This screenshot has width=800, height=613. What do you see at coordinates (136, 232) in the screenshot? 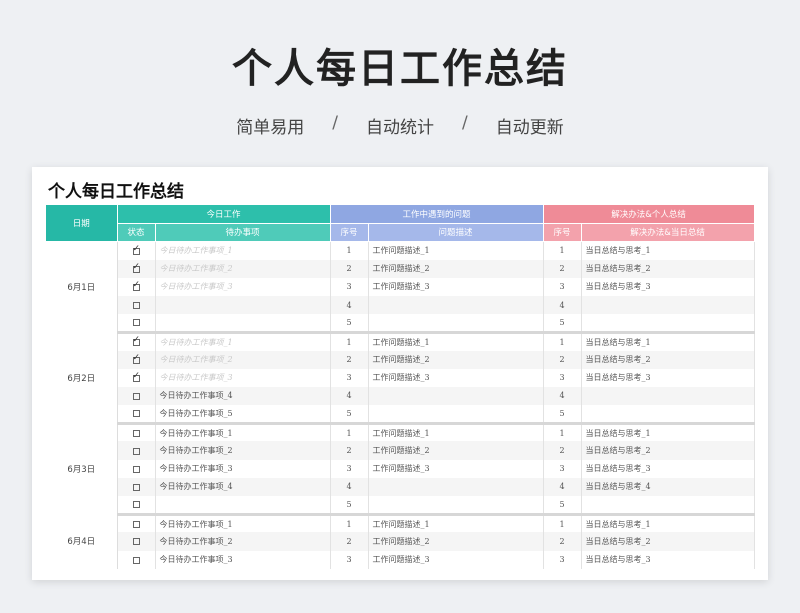
I see `header-status: 状态` at bounding box center [136, 232].